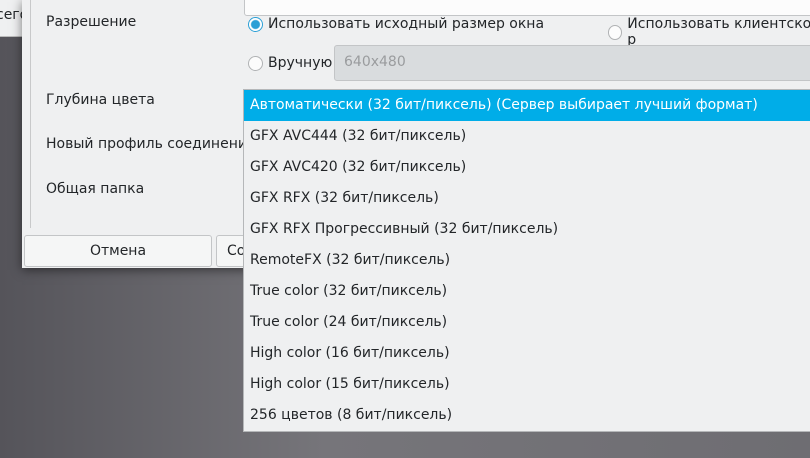 The image size is (810, 458). I want to click on radio-client-label: Использовать клиентское р, so click(718, 32).